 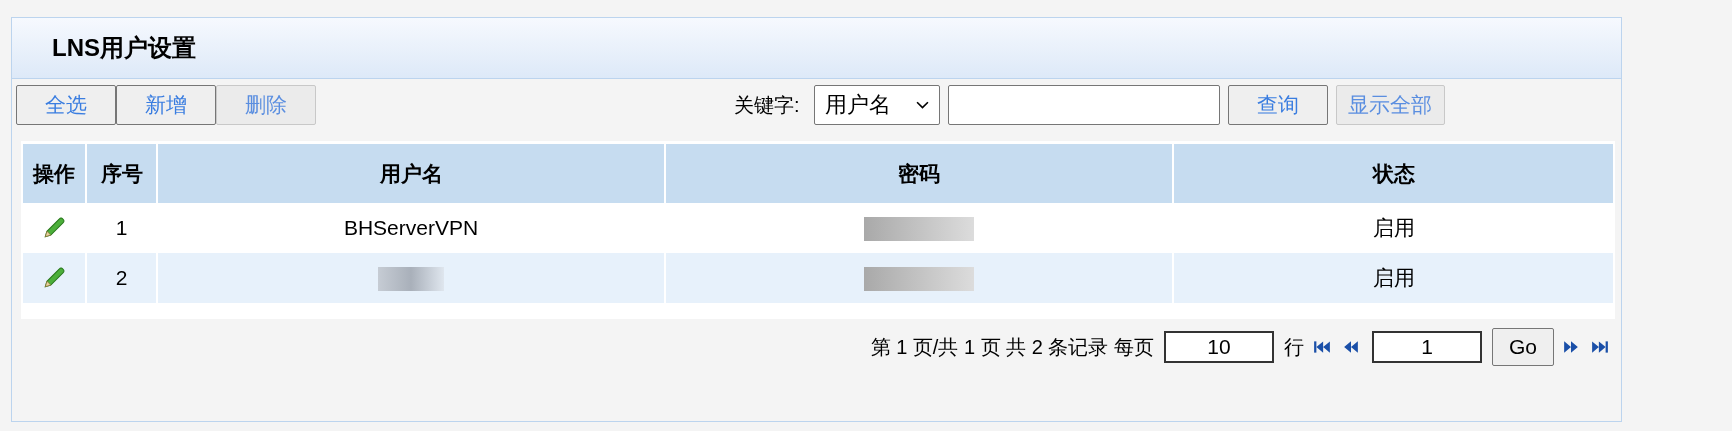 I want to click on column-header: 操作, so click(x=54, y=172).